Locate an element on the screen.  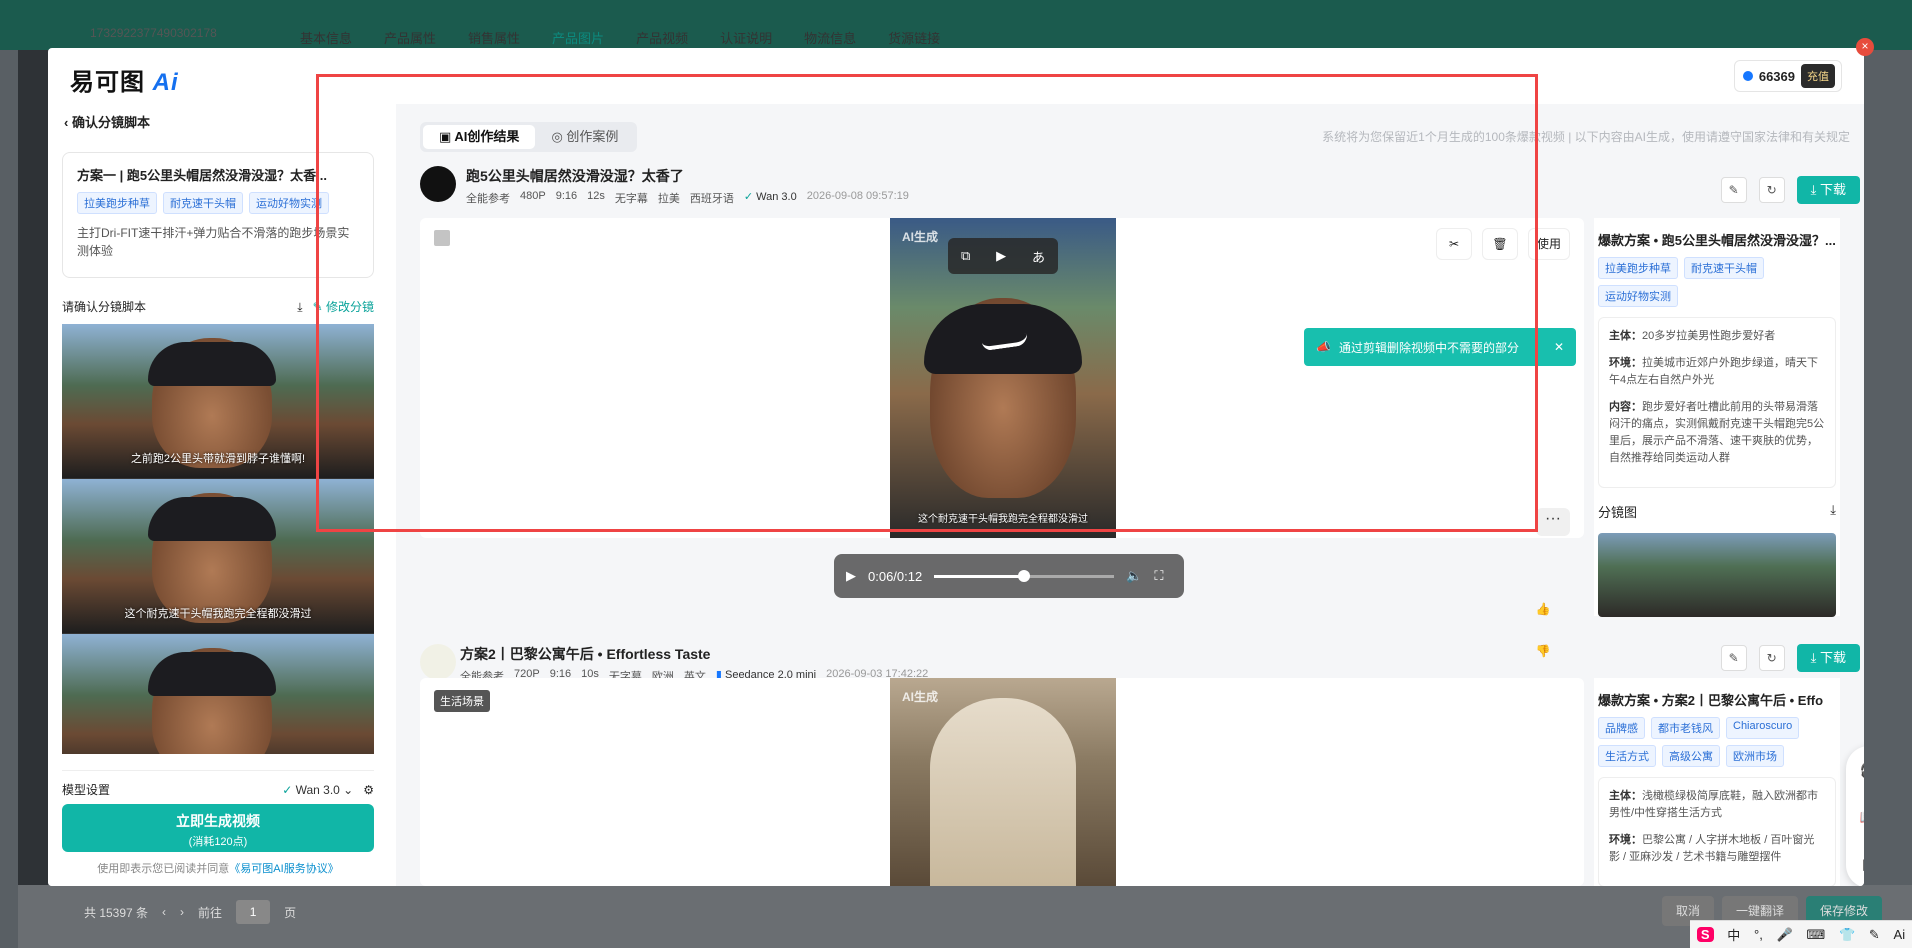
crop-icon: ⧉ is located at coordinates (965, 256).